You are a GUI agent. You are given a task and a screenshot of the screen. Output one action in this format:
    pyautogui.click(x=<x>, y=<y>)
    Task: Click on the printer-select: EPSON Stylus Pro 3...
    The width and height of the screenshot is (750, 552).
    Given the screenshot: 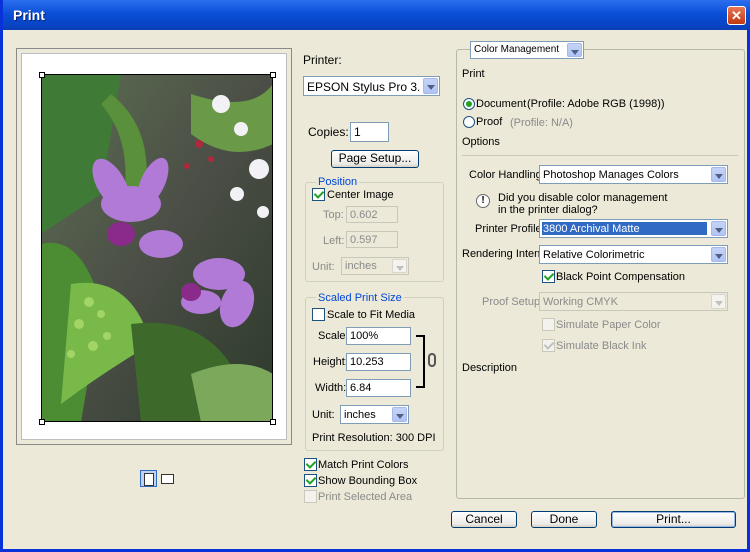 What is the action you would take?
    pyautogui.click(x=371, y=86)
    